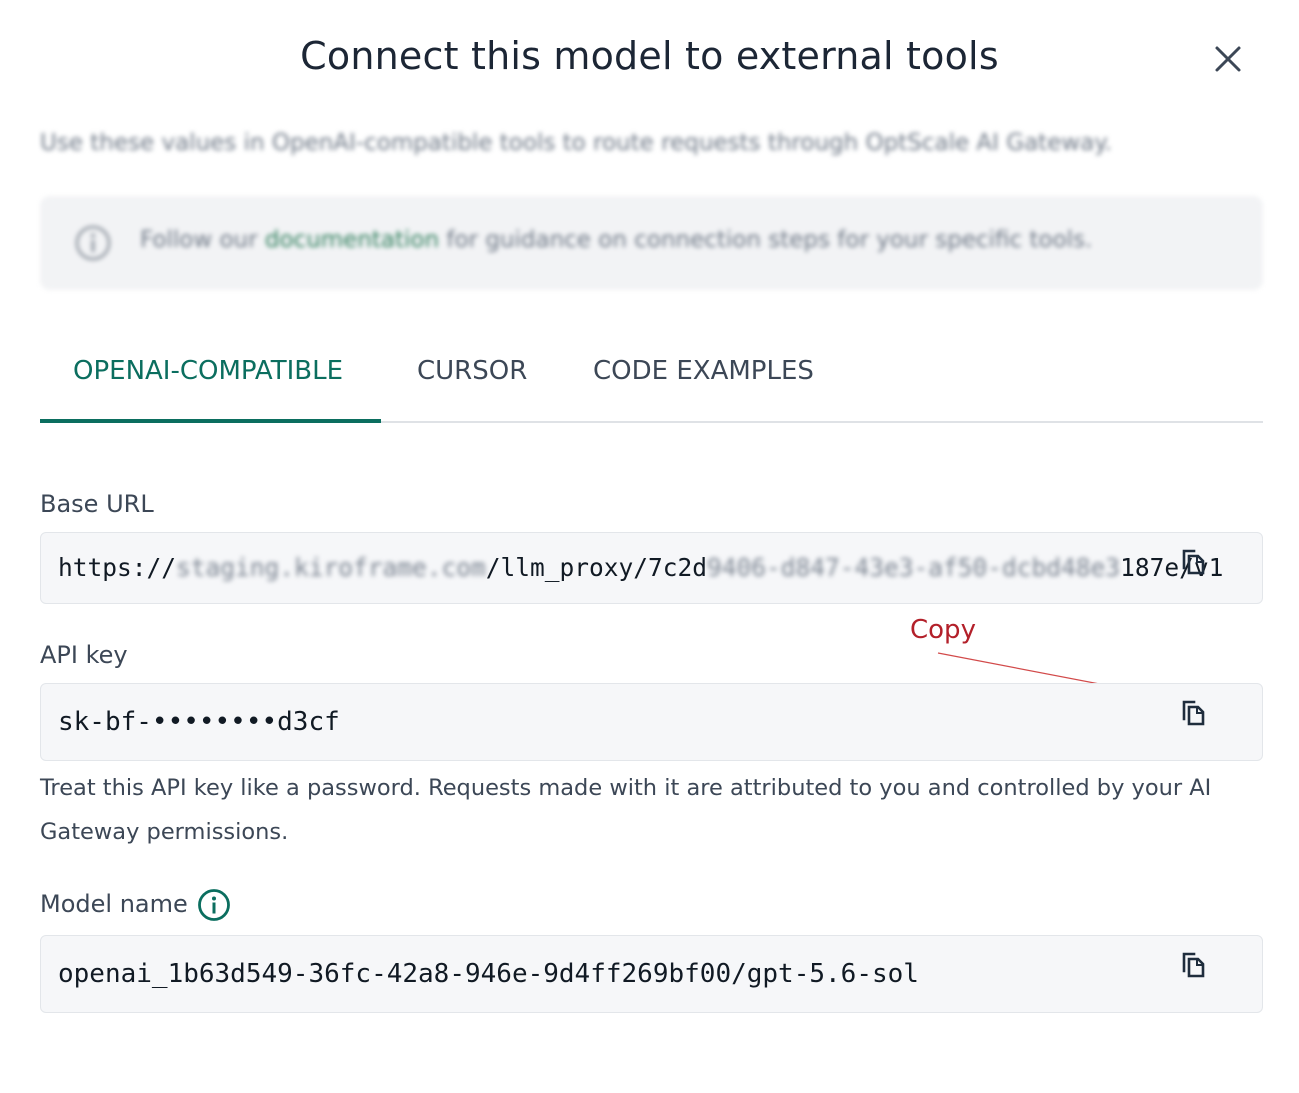 The image size is (1299, 1093). Describe the element at coordinates (199, 722) in the screenshot. I see `api-key-value: sk-bf-••••••••d3cf` at that location.